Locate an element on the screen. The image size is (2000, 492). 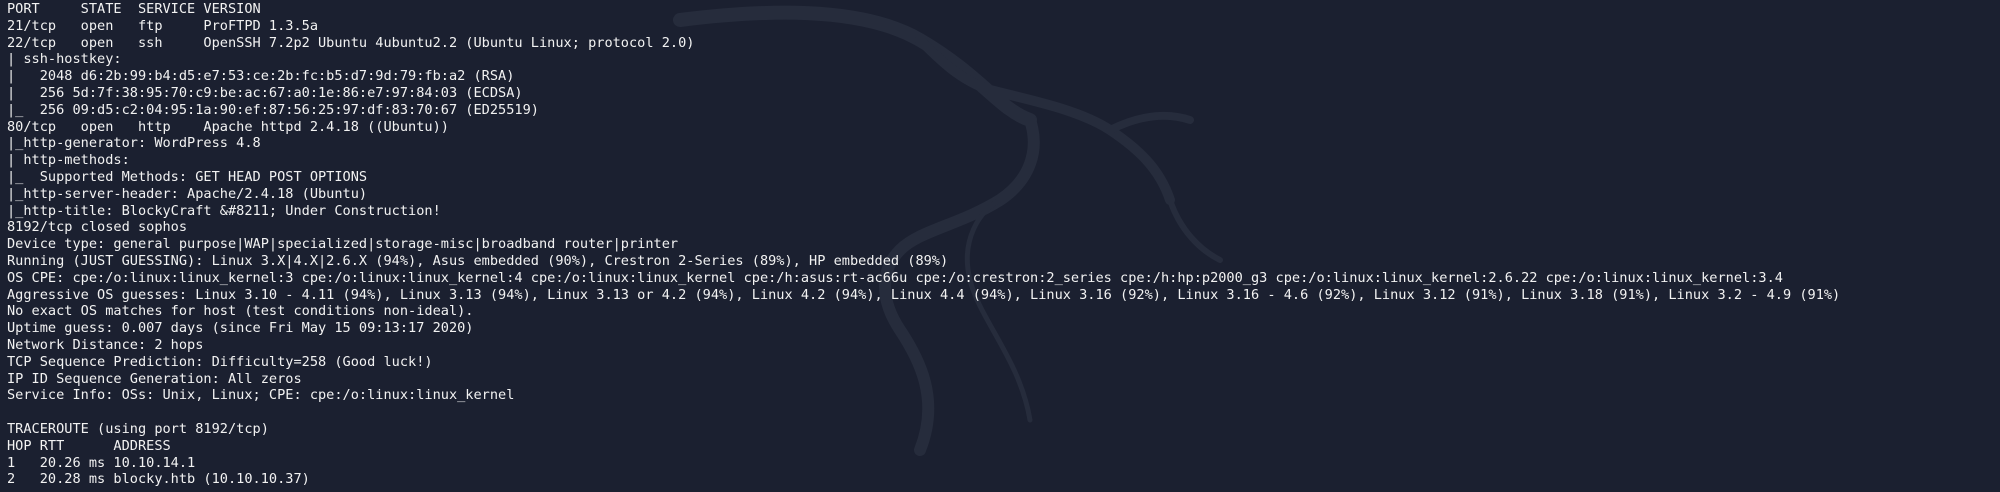
output-line: 2 20.28 ms blocky.htb (10.10.10.37) is located at coordinates (158, 479).